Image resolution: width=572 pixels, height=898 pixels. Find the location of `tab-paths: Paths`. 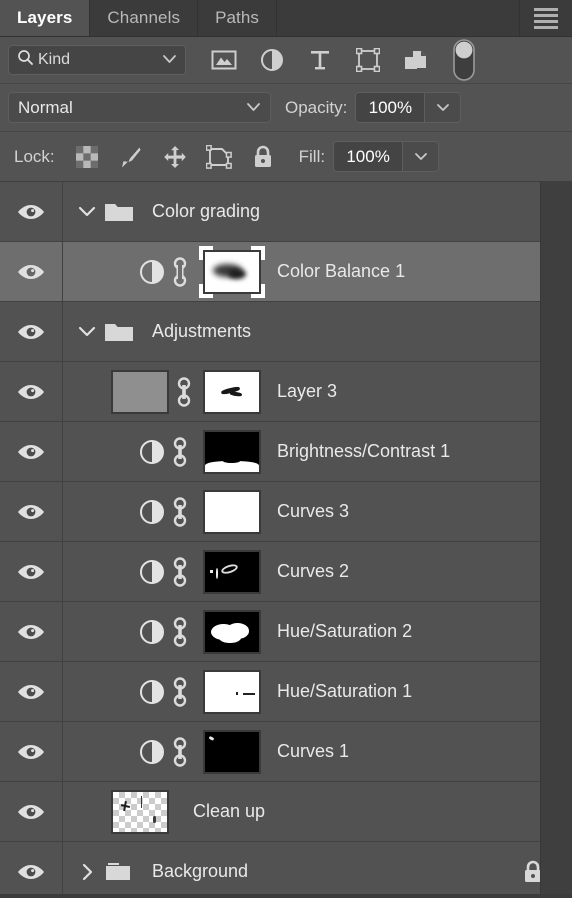

tab-paths: Paths is located at coordinates (238, 18).